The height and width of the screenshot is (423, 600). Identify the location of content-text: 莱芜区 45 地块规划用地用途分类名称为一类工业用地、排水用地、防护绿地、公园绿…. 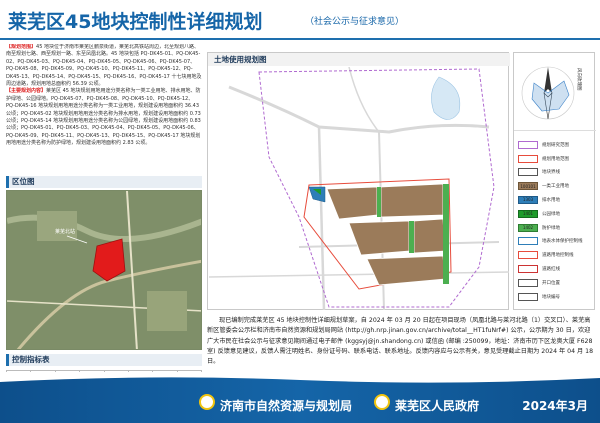
(103, 117).